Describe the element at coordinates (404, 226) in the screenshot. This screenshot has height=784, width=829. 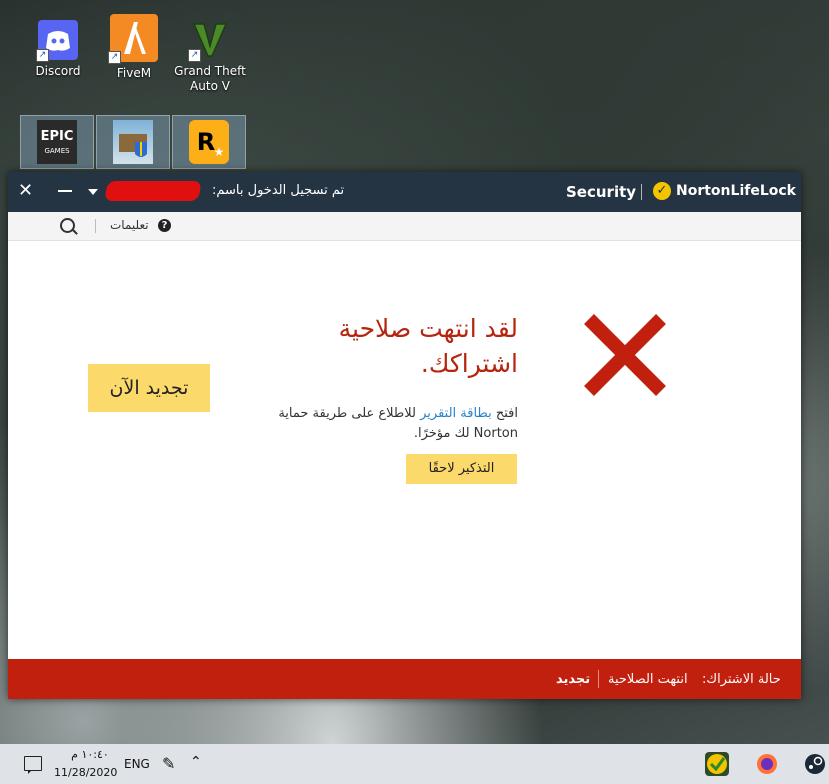
I see `toolbar: تعليمات ?` at that location.